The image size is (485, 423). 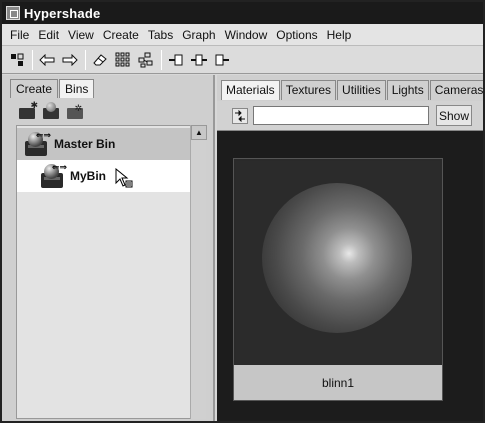 I want to click on bin-label: Master Bin, so click(x=85, y=144).